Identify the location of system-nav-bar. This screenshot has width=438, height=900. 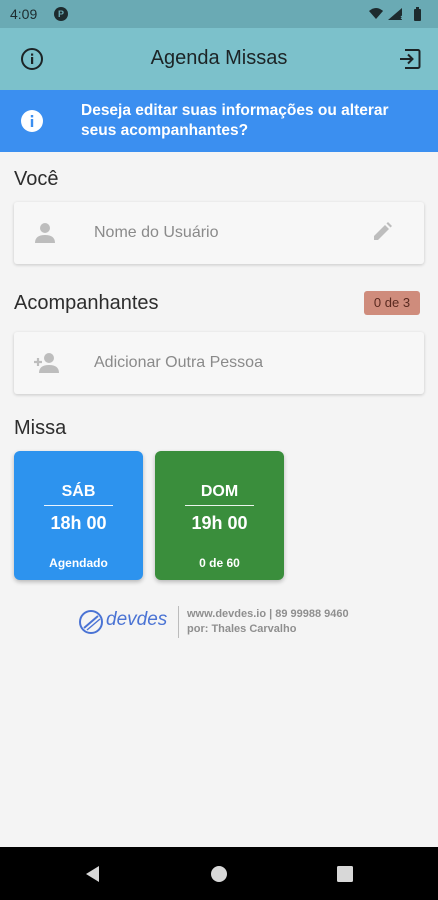
(219, 873).